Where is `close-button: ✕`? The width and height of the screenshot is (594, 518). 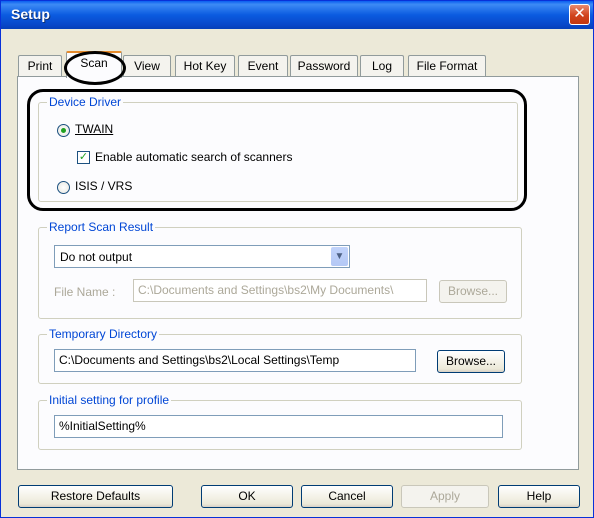
close-button: ✕ is located at coordinates (579, 14).